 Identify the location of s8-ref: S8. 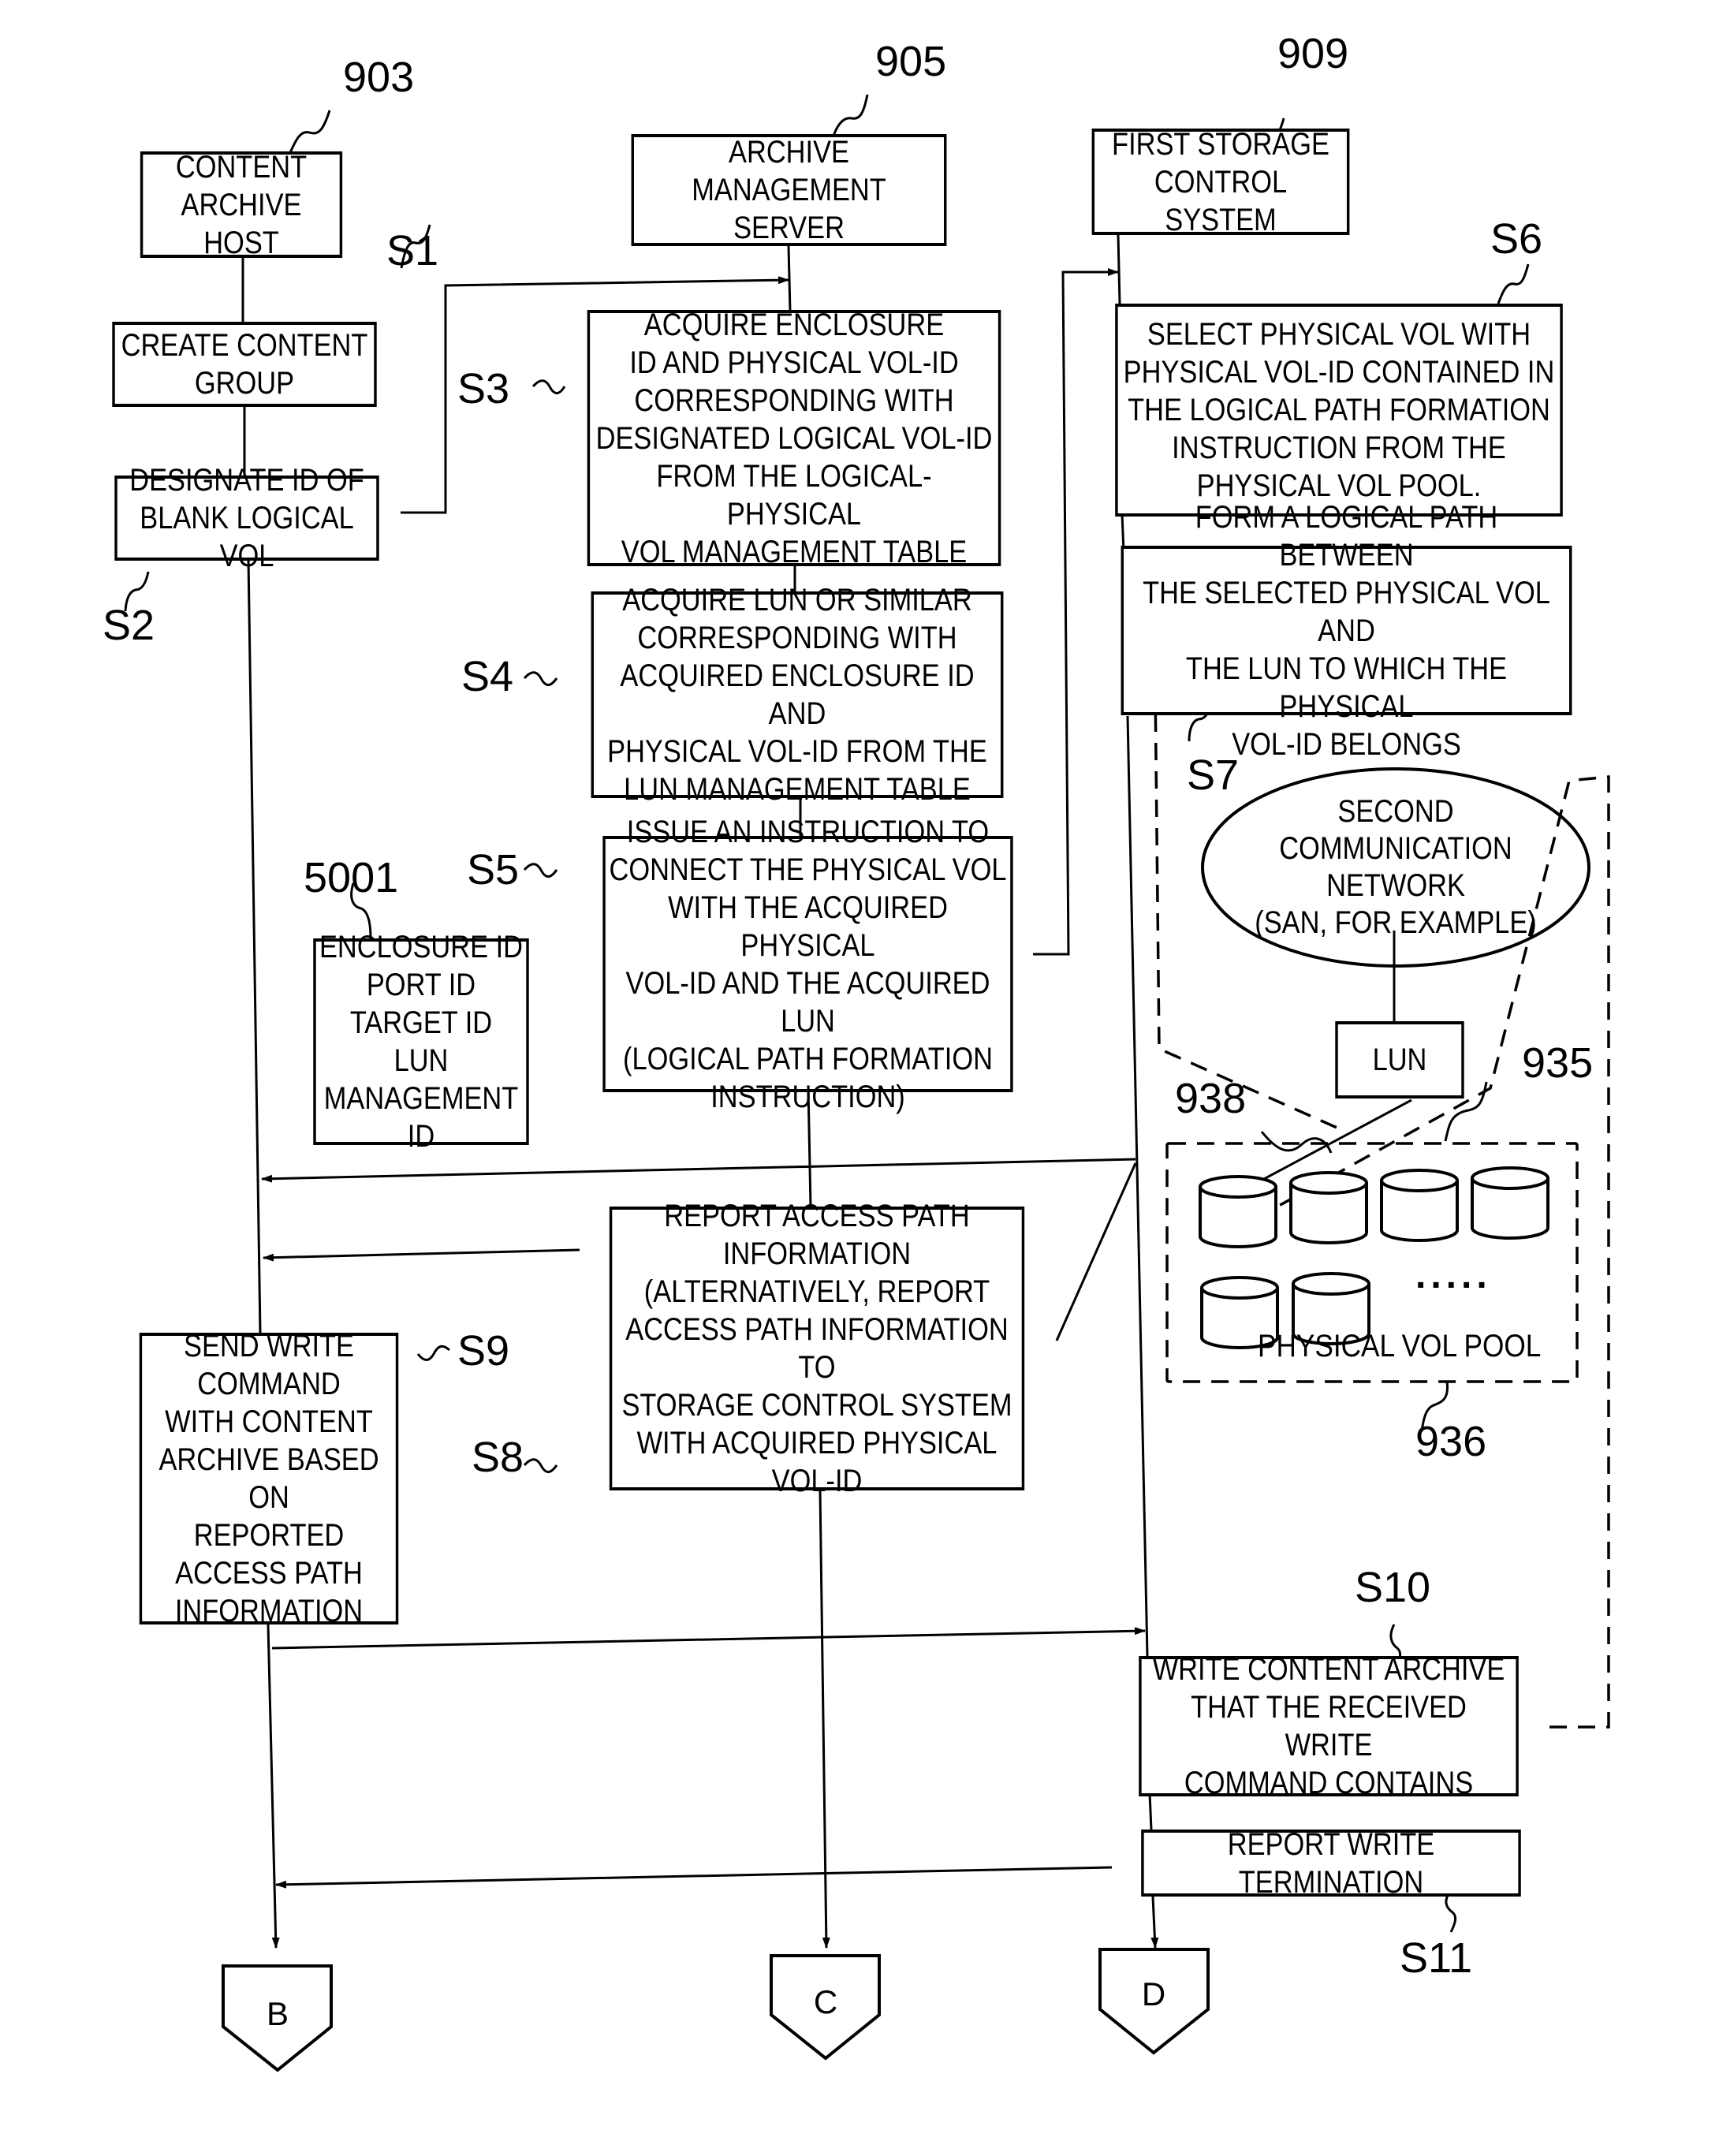
(498, 1458).